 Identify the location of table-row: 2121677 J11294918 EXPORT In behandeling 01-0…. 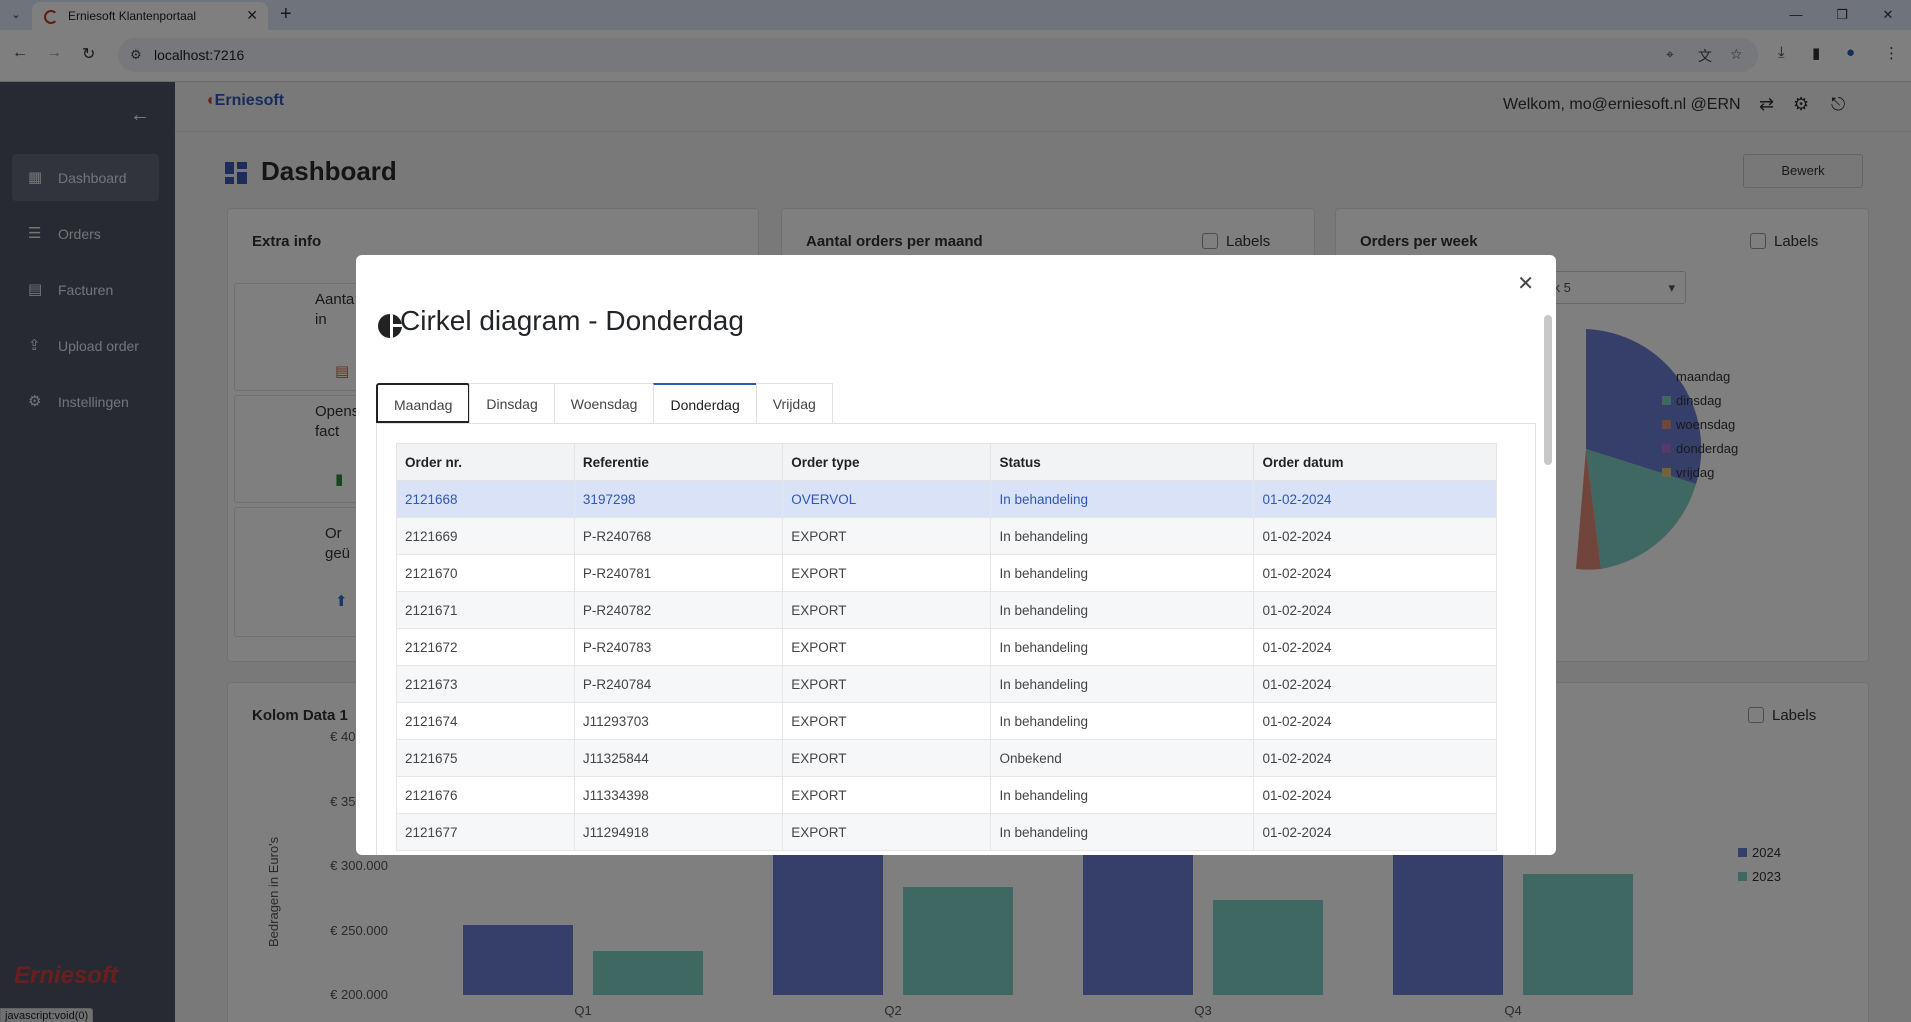
(946, 832).